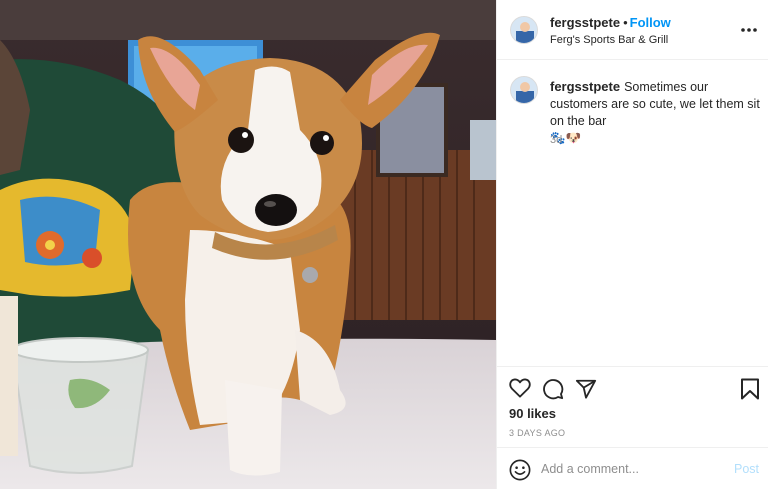 The image size is (768, 489). What do you see at coordinates (585, 86) in the screenshot?
I see `caption-username-link: fergsstpete` at bounding box center [585, 86].